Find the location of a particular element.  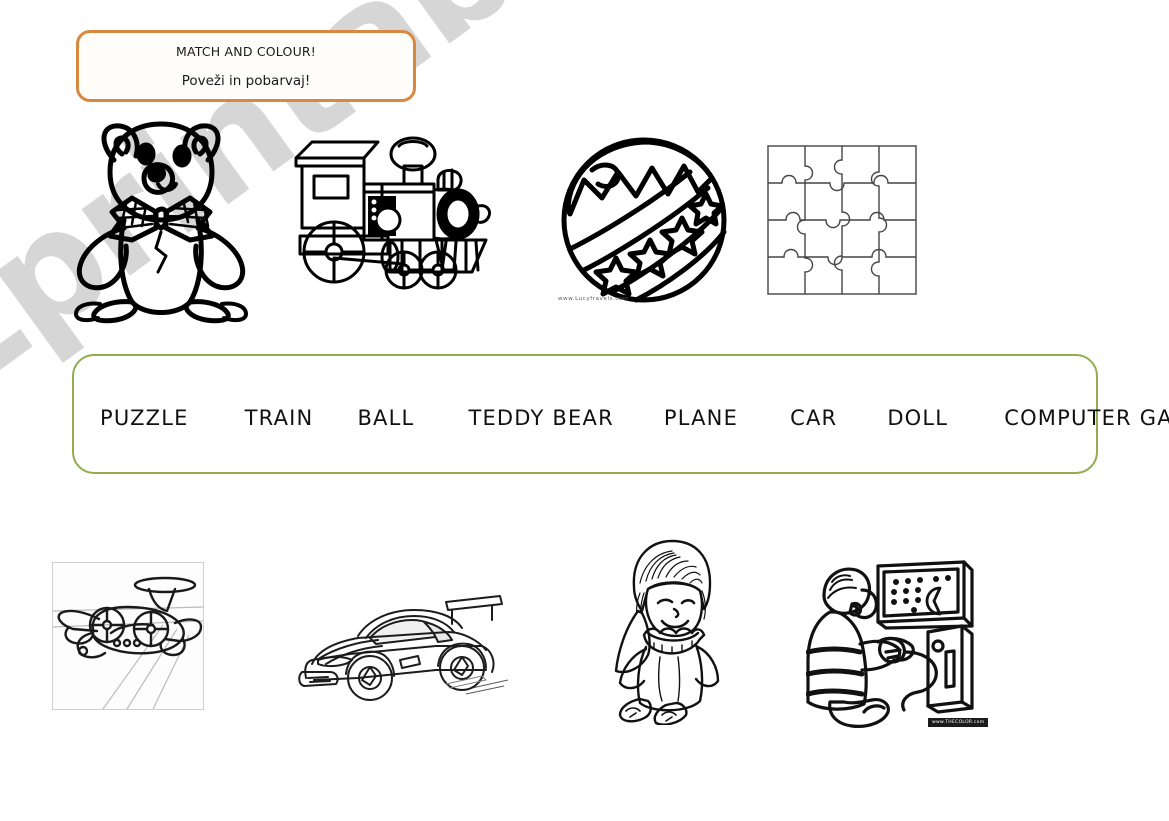

word-plane: PLANE is located at coordinates (701, 418).